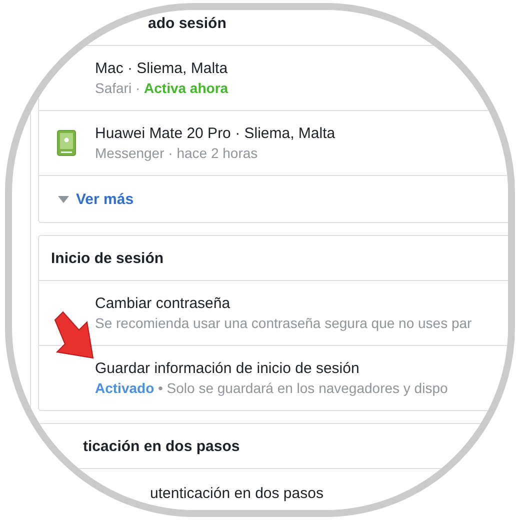 This screenshot has height=520, width=520. Describe the element at coordinates (161, 446) in the screenshot. I see `section-title: ticación en dos pasos` at that location.